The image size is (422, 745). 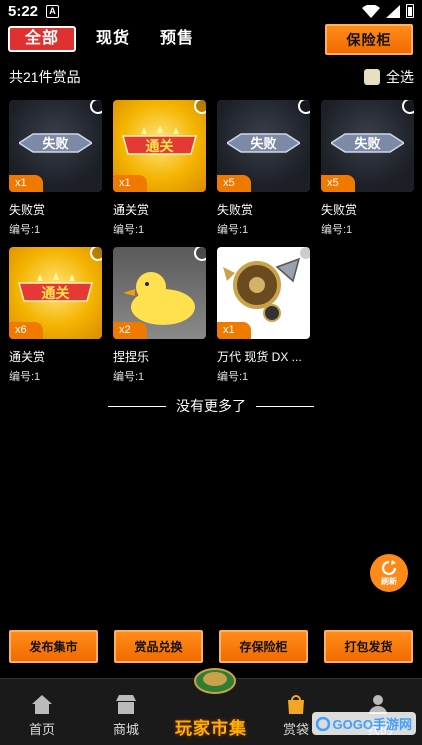 I want to click on signal-icon, so click(x=393, y=11).